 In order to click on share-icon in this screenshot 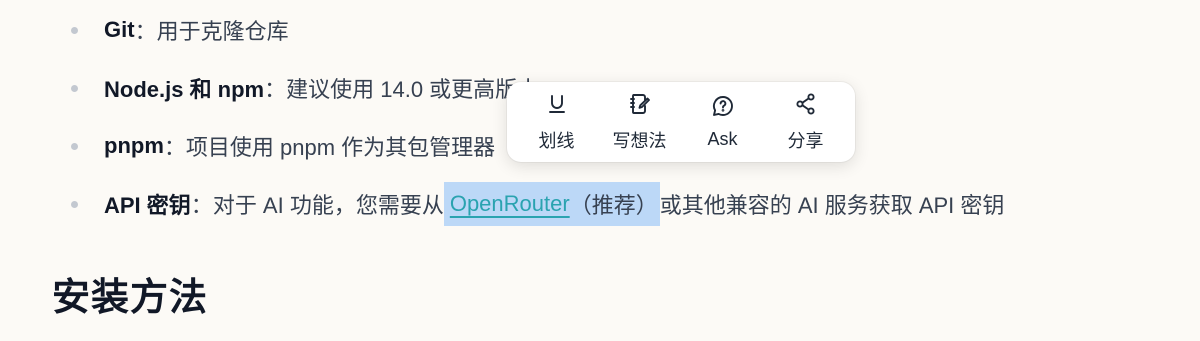, I will do `click(806, 106)`.